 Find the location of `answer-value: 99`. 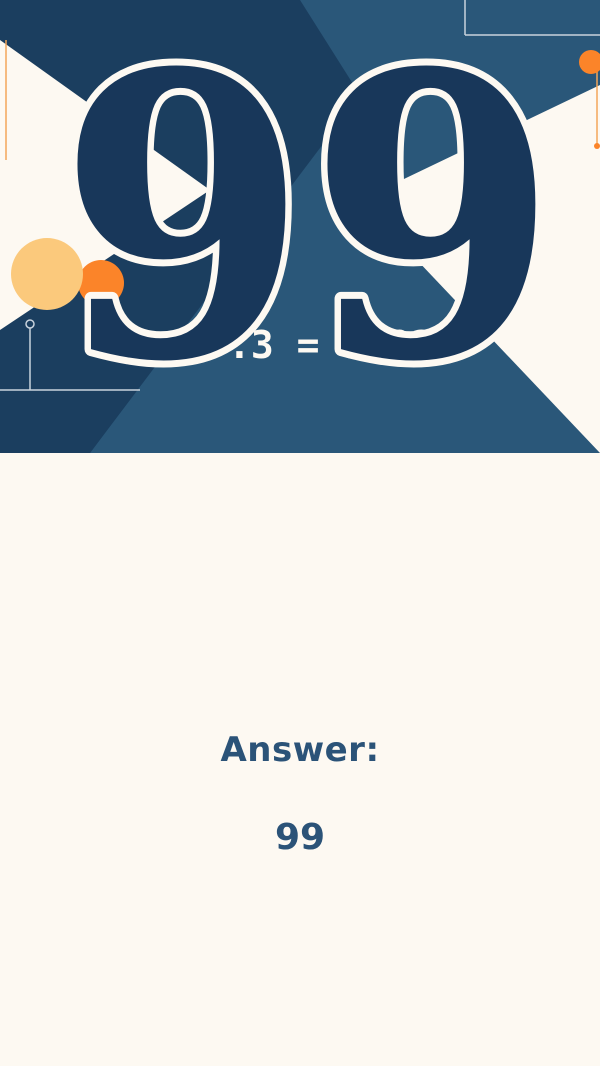

answer-value: 99 is located at coordinates (300, 837).